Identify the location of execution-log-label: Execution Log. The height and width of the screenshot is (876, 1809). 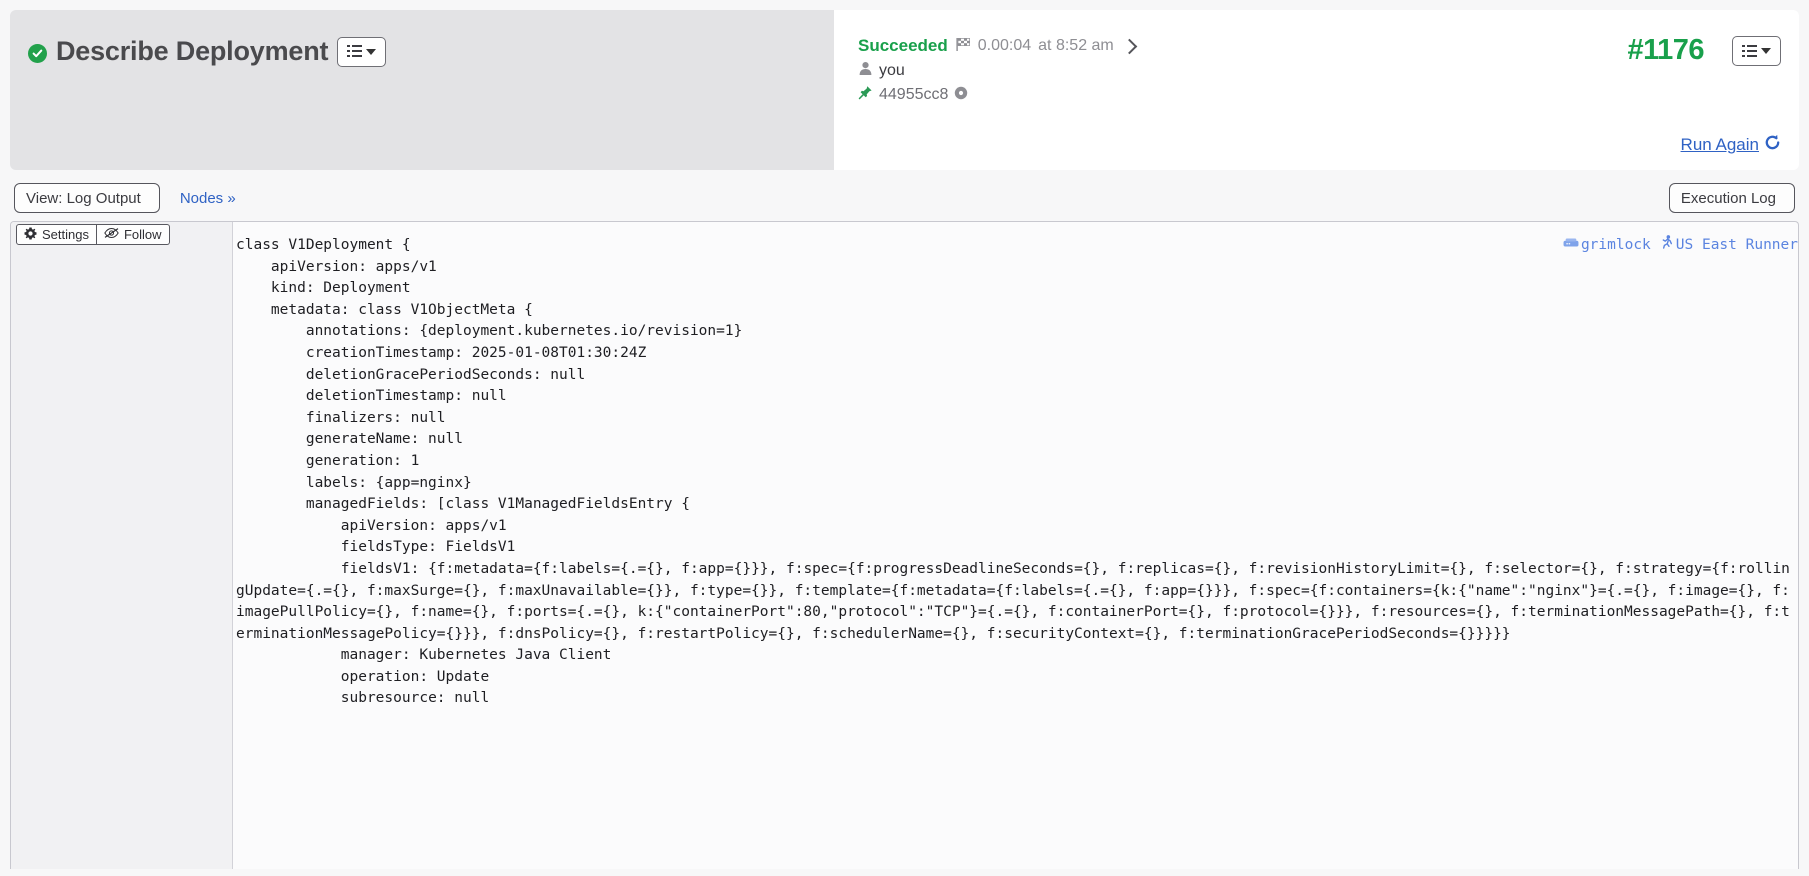
(1728, 198).